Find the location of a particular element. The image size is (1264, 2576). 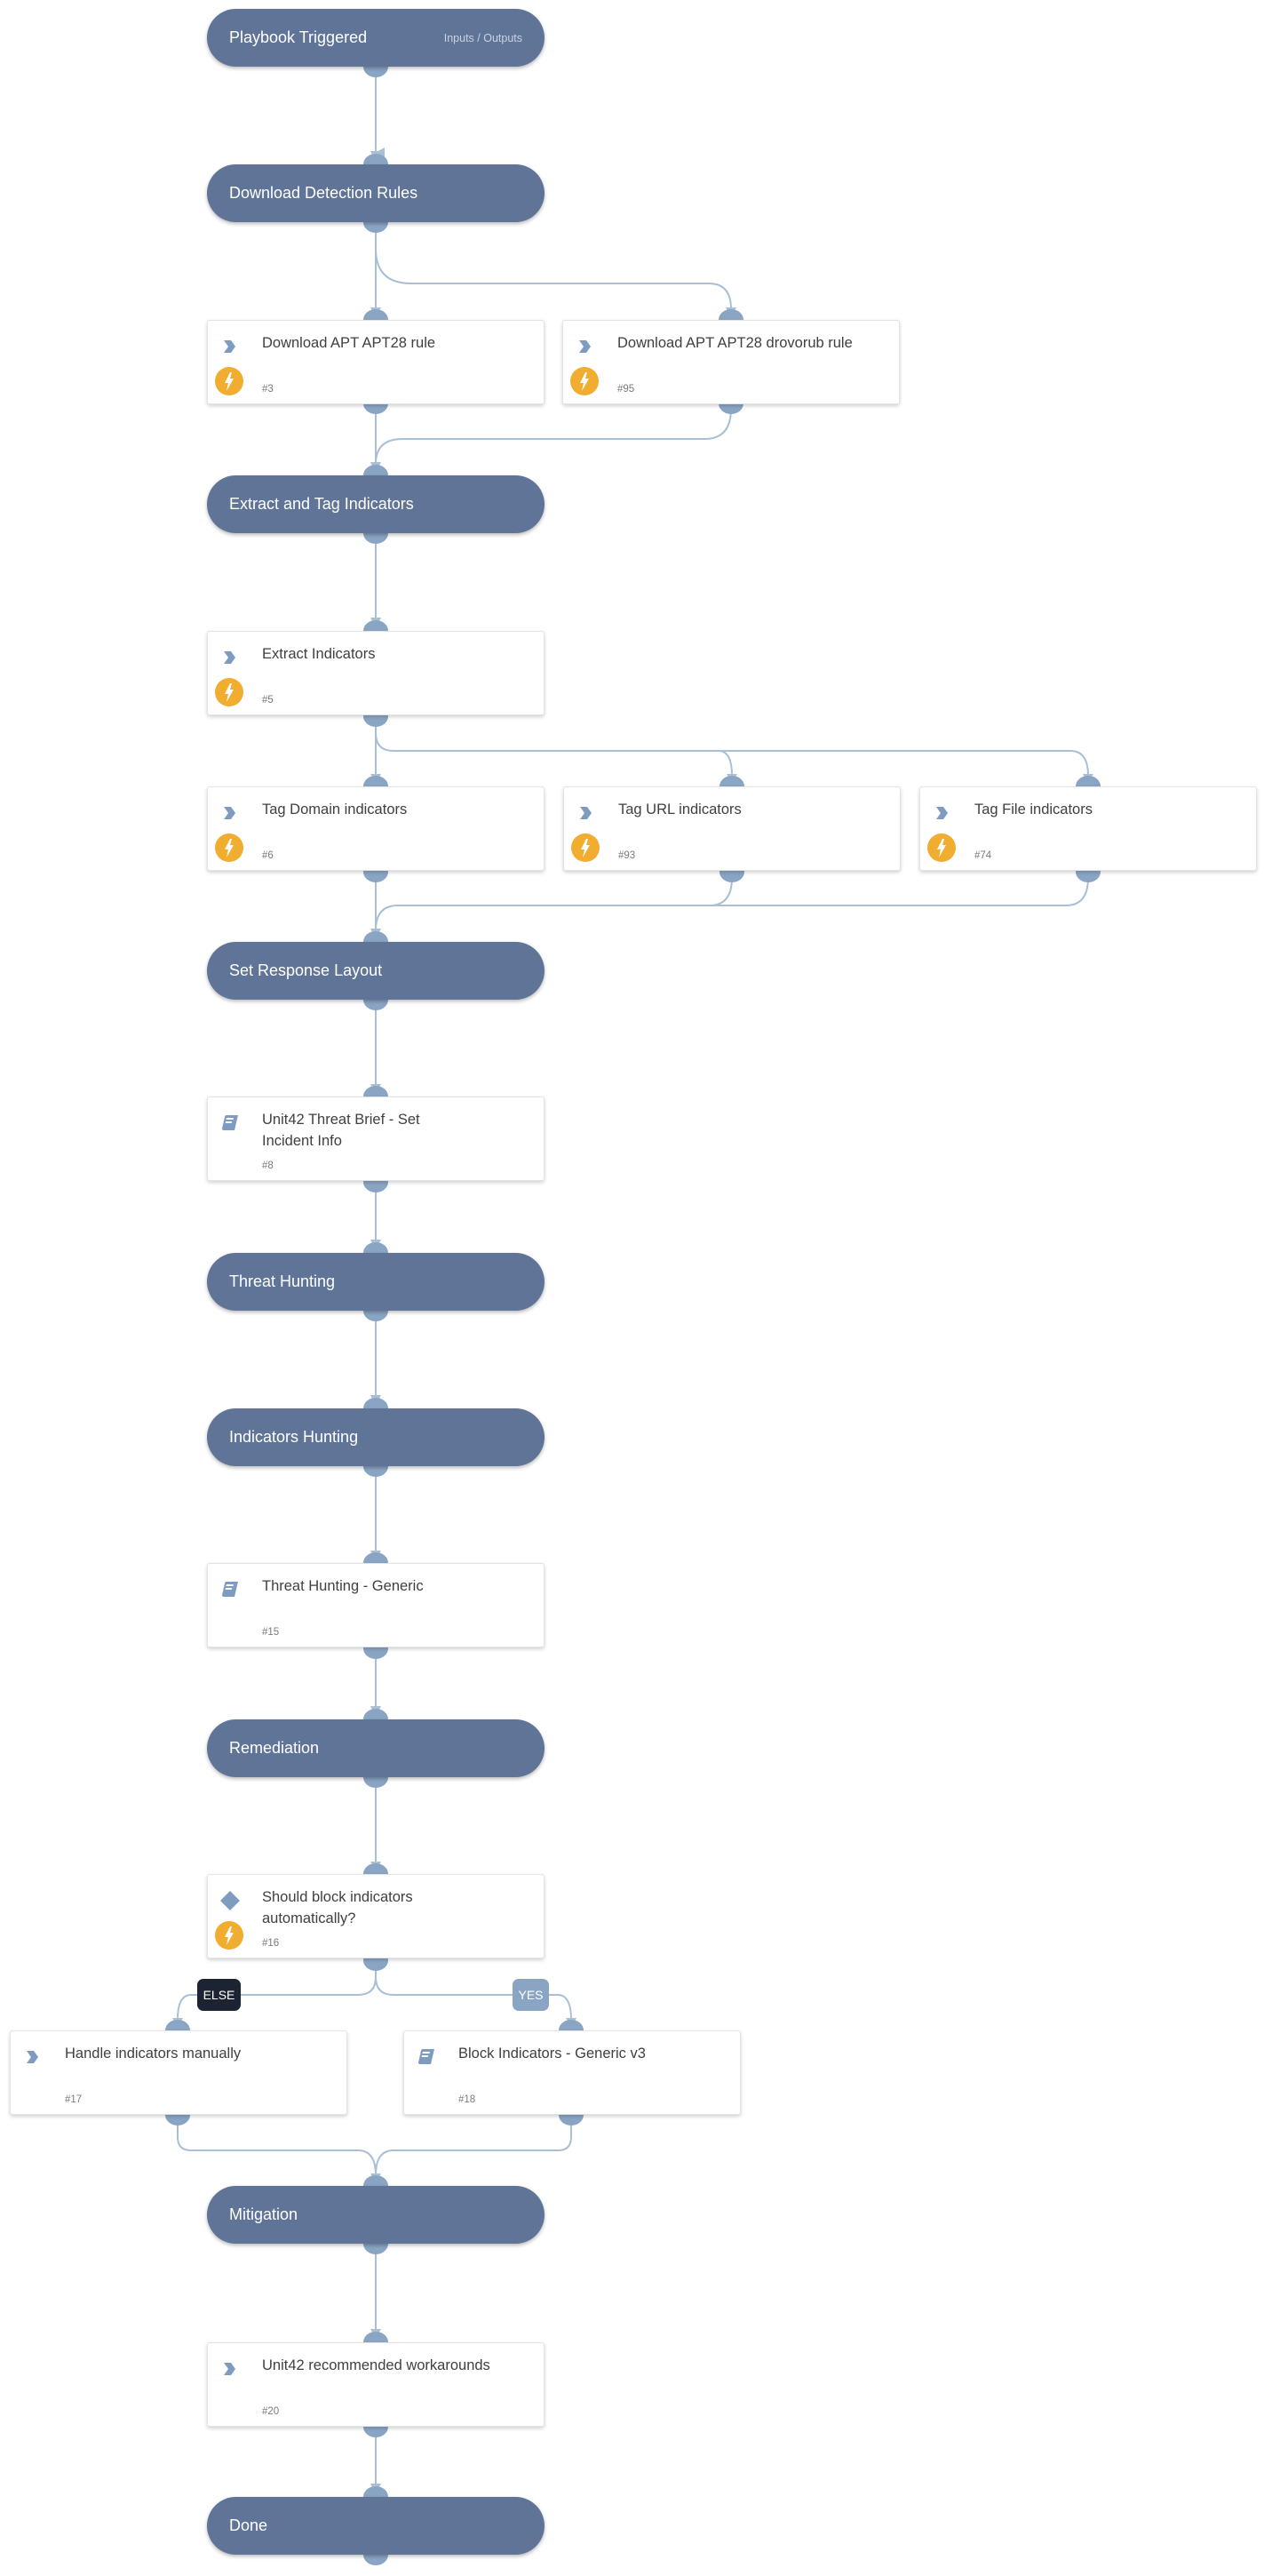

section-title: Set Response Layout is located at coordinates (306, 970).